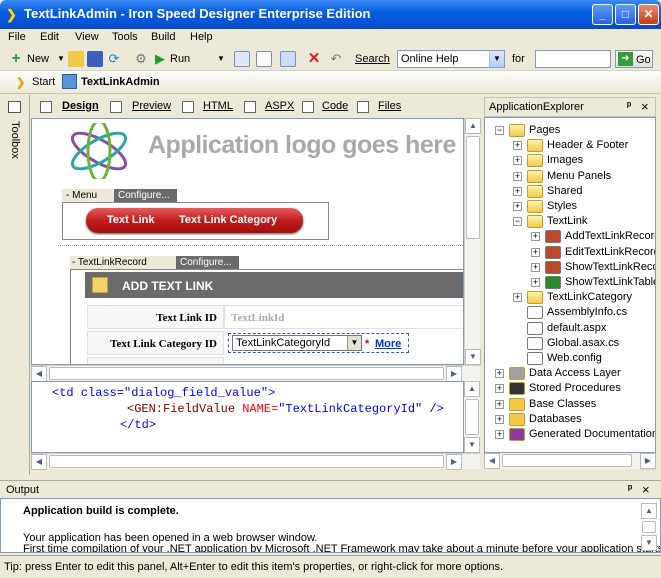  I want to click on tree-node-shared: + Shared, so click(570, 191).